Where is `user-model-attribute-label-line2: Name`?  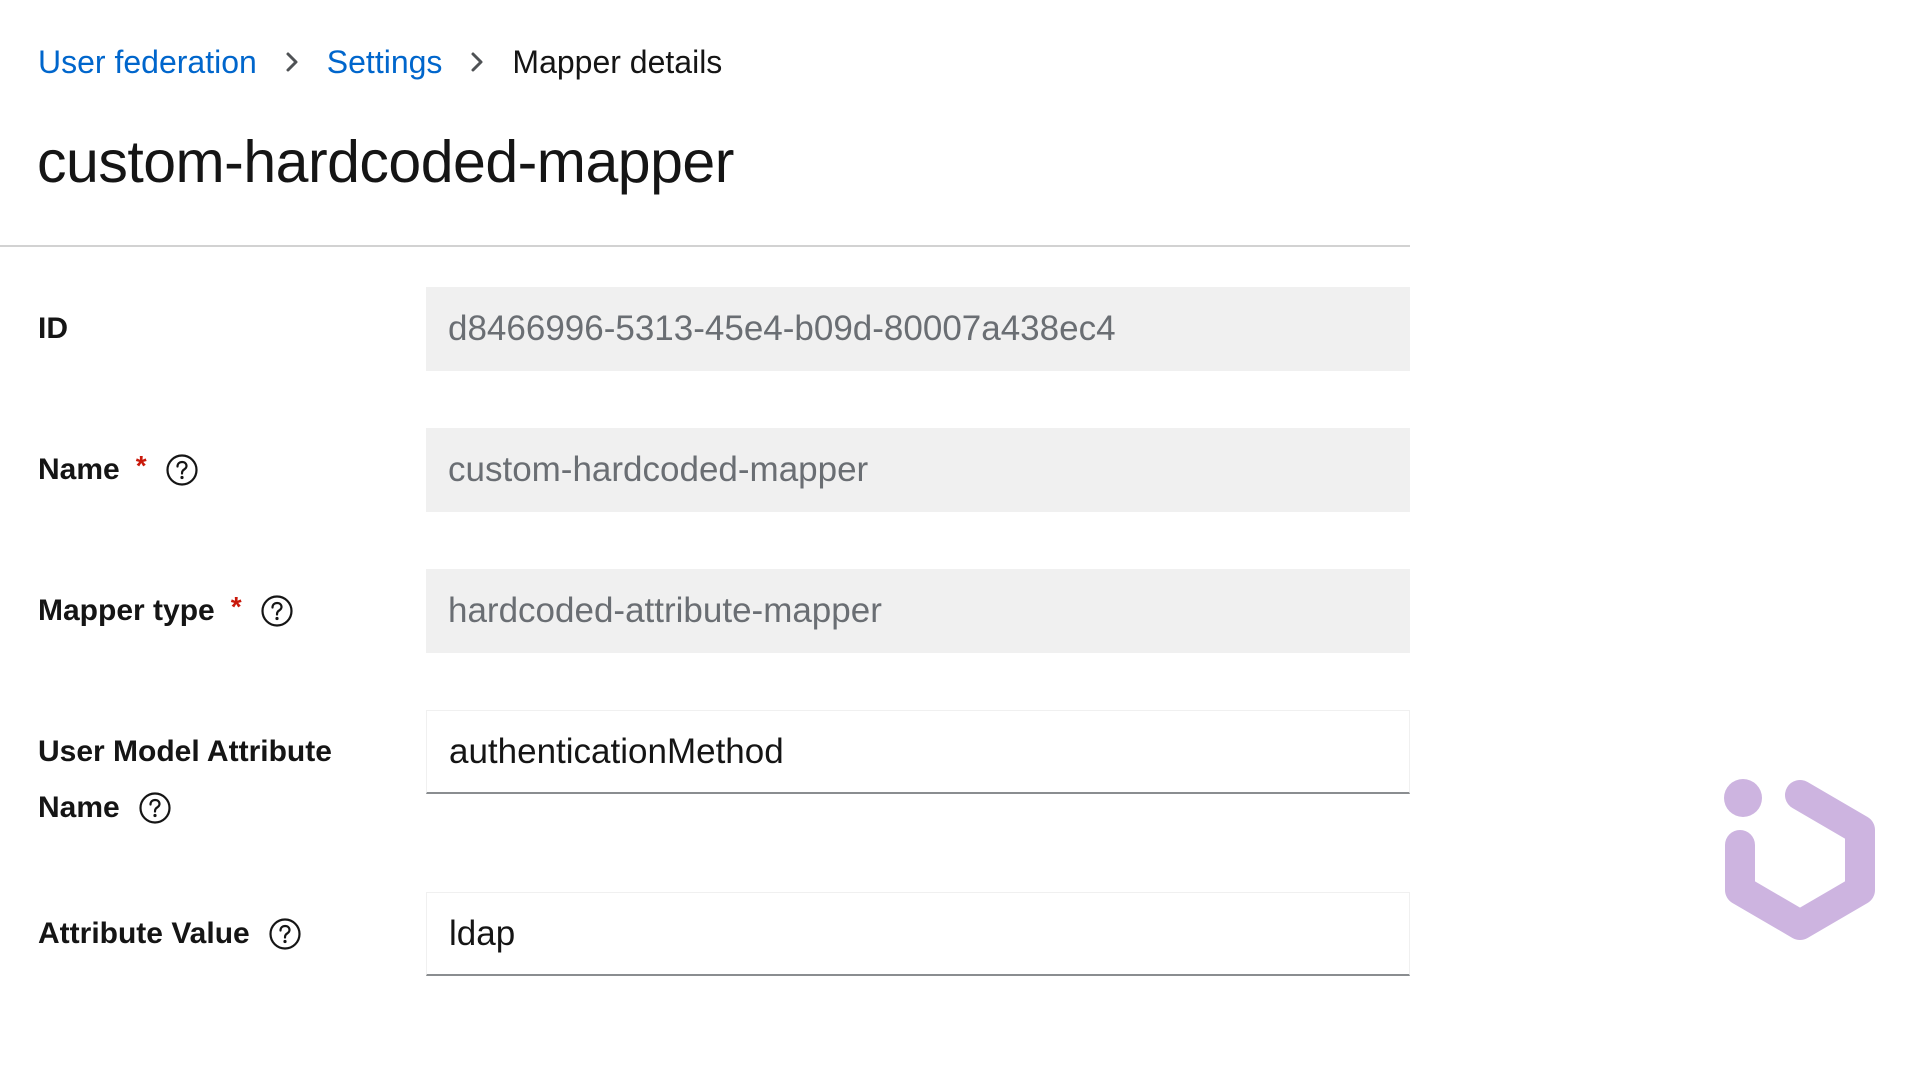 user-model-attribute-label-line2: Name is located at coordinates (79, 807).